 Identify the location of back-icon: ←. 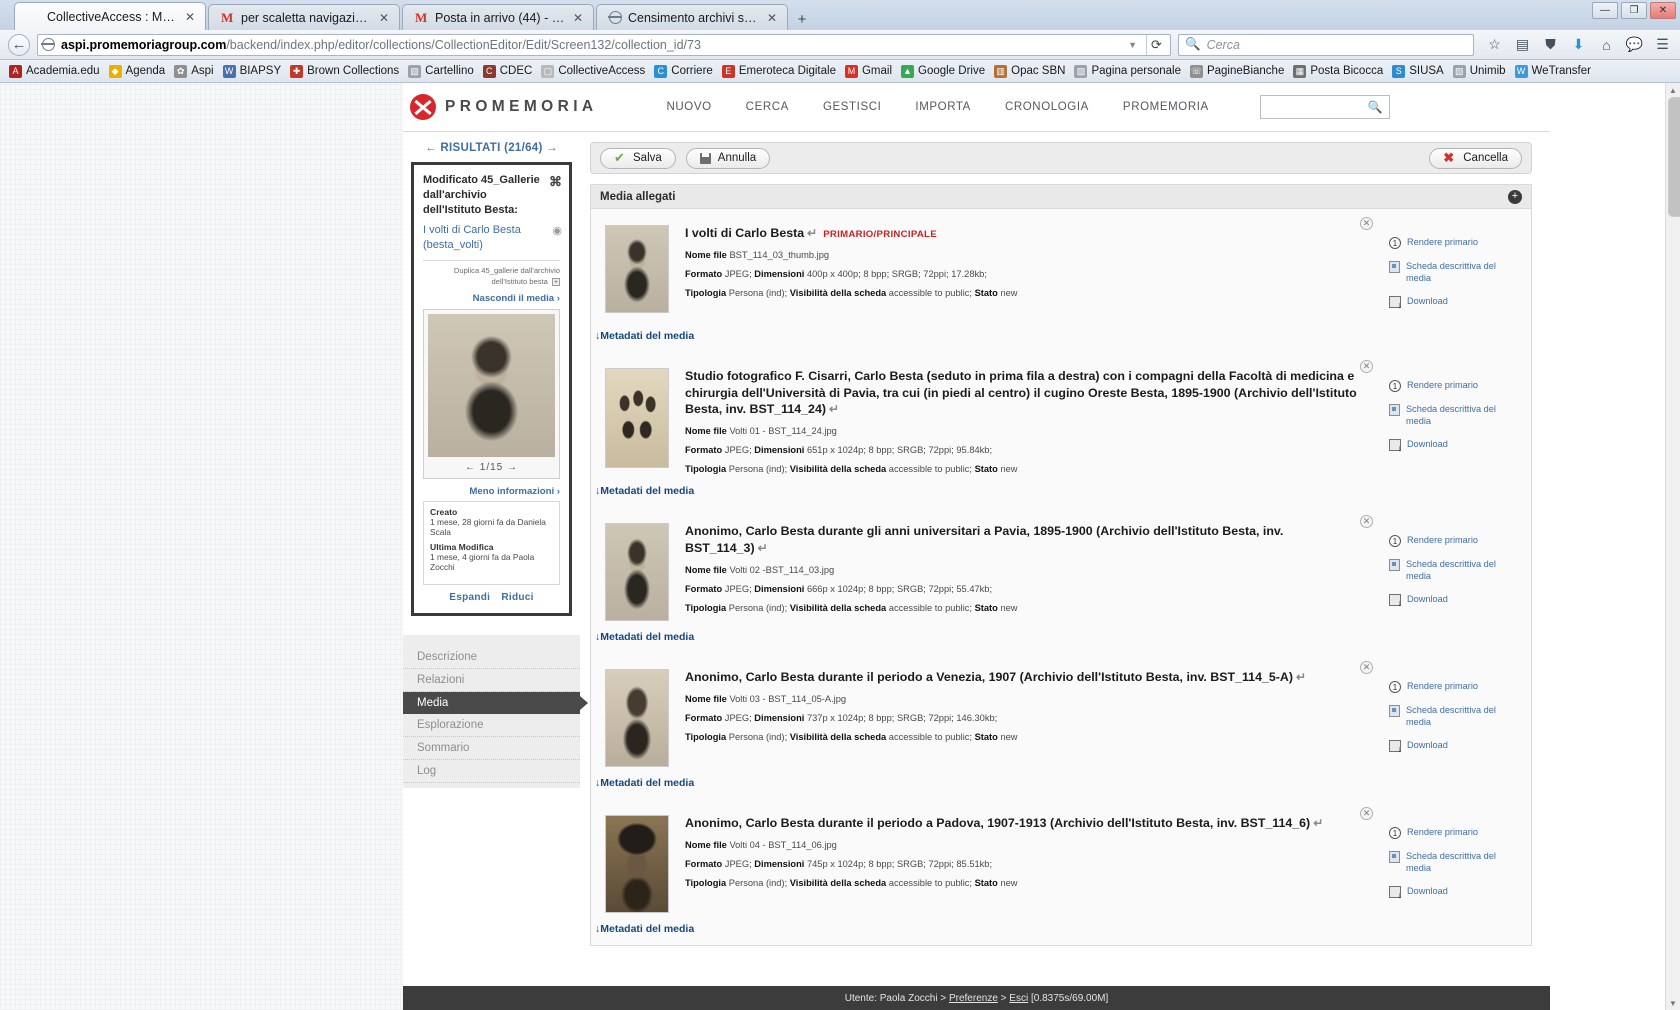
(19, 44).